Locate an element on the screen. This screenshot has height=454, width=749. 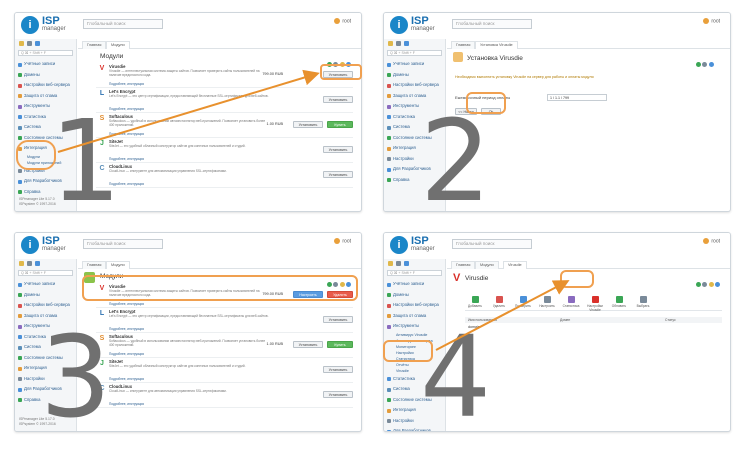
module-price: 1.00 RUB is located at coordinates (274, 124).